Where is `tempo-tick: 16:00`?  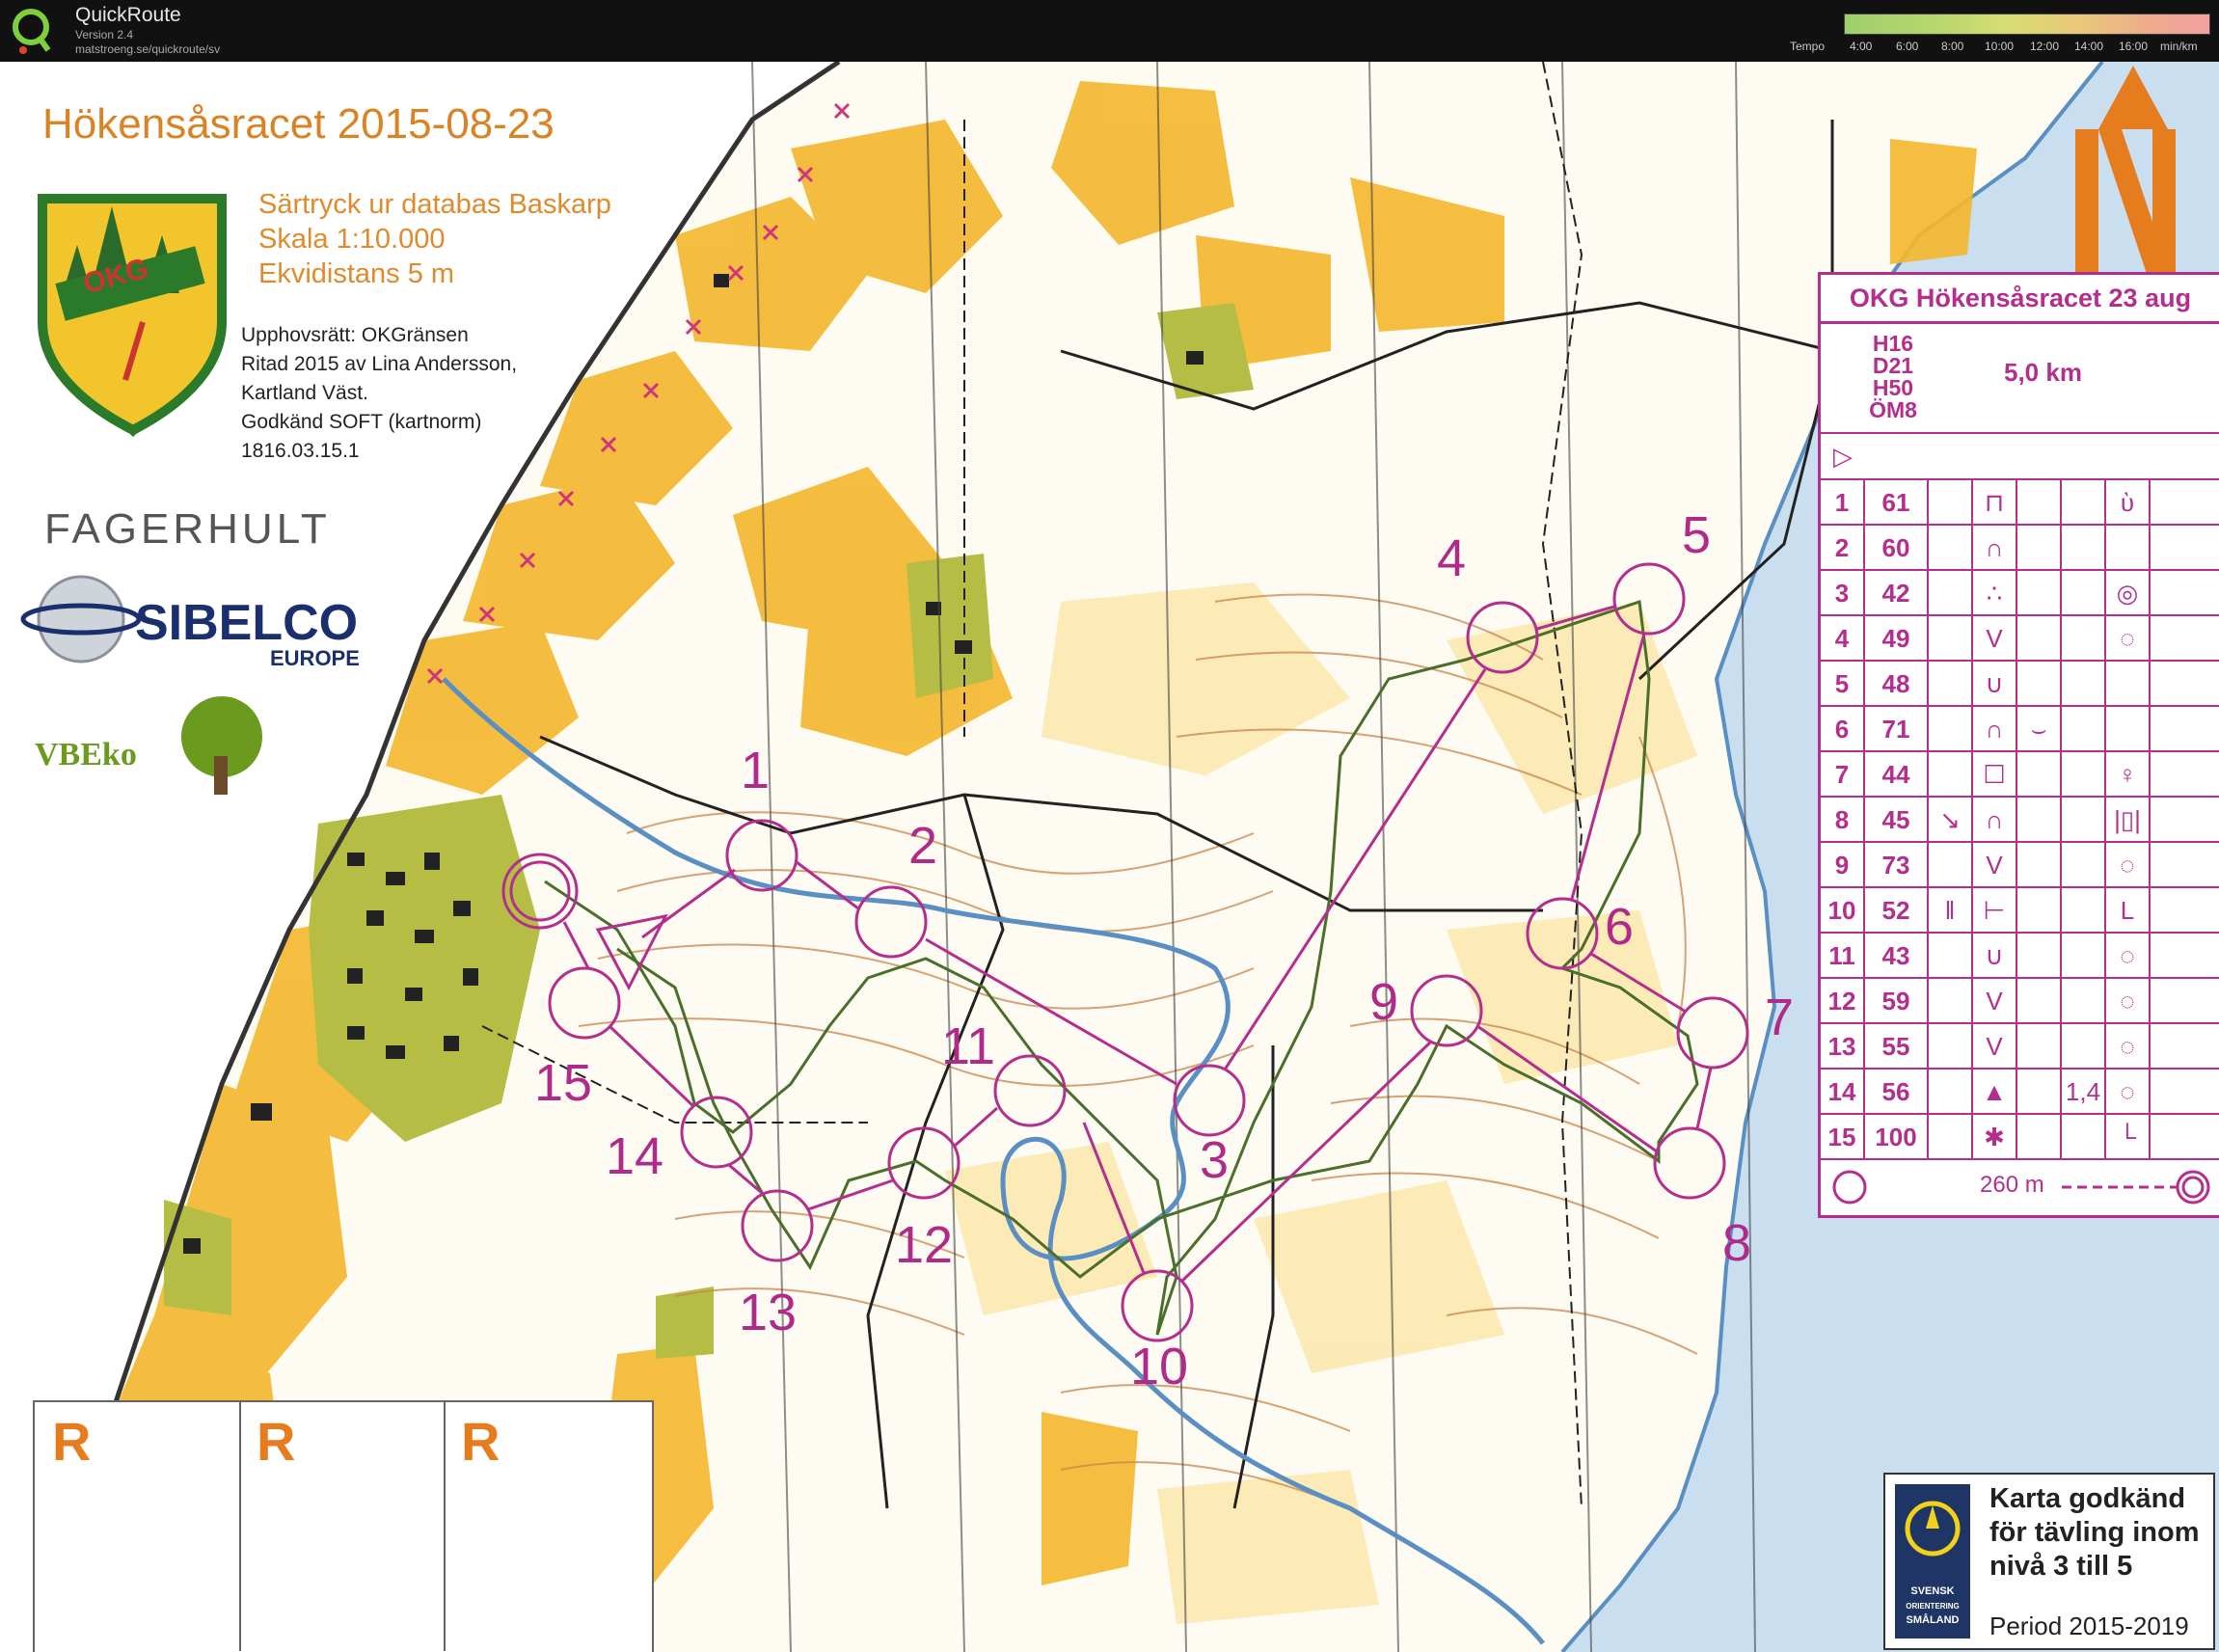 tempo-tick: 16:00 is located at coordinates (2134, 46).